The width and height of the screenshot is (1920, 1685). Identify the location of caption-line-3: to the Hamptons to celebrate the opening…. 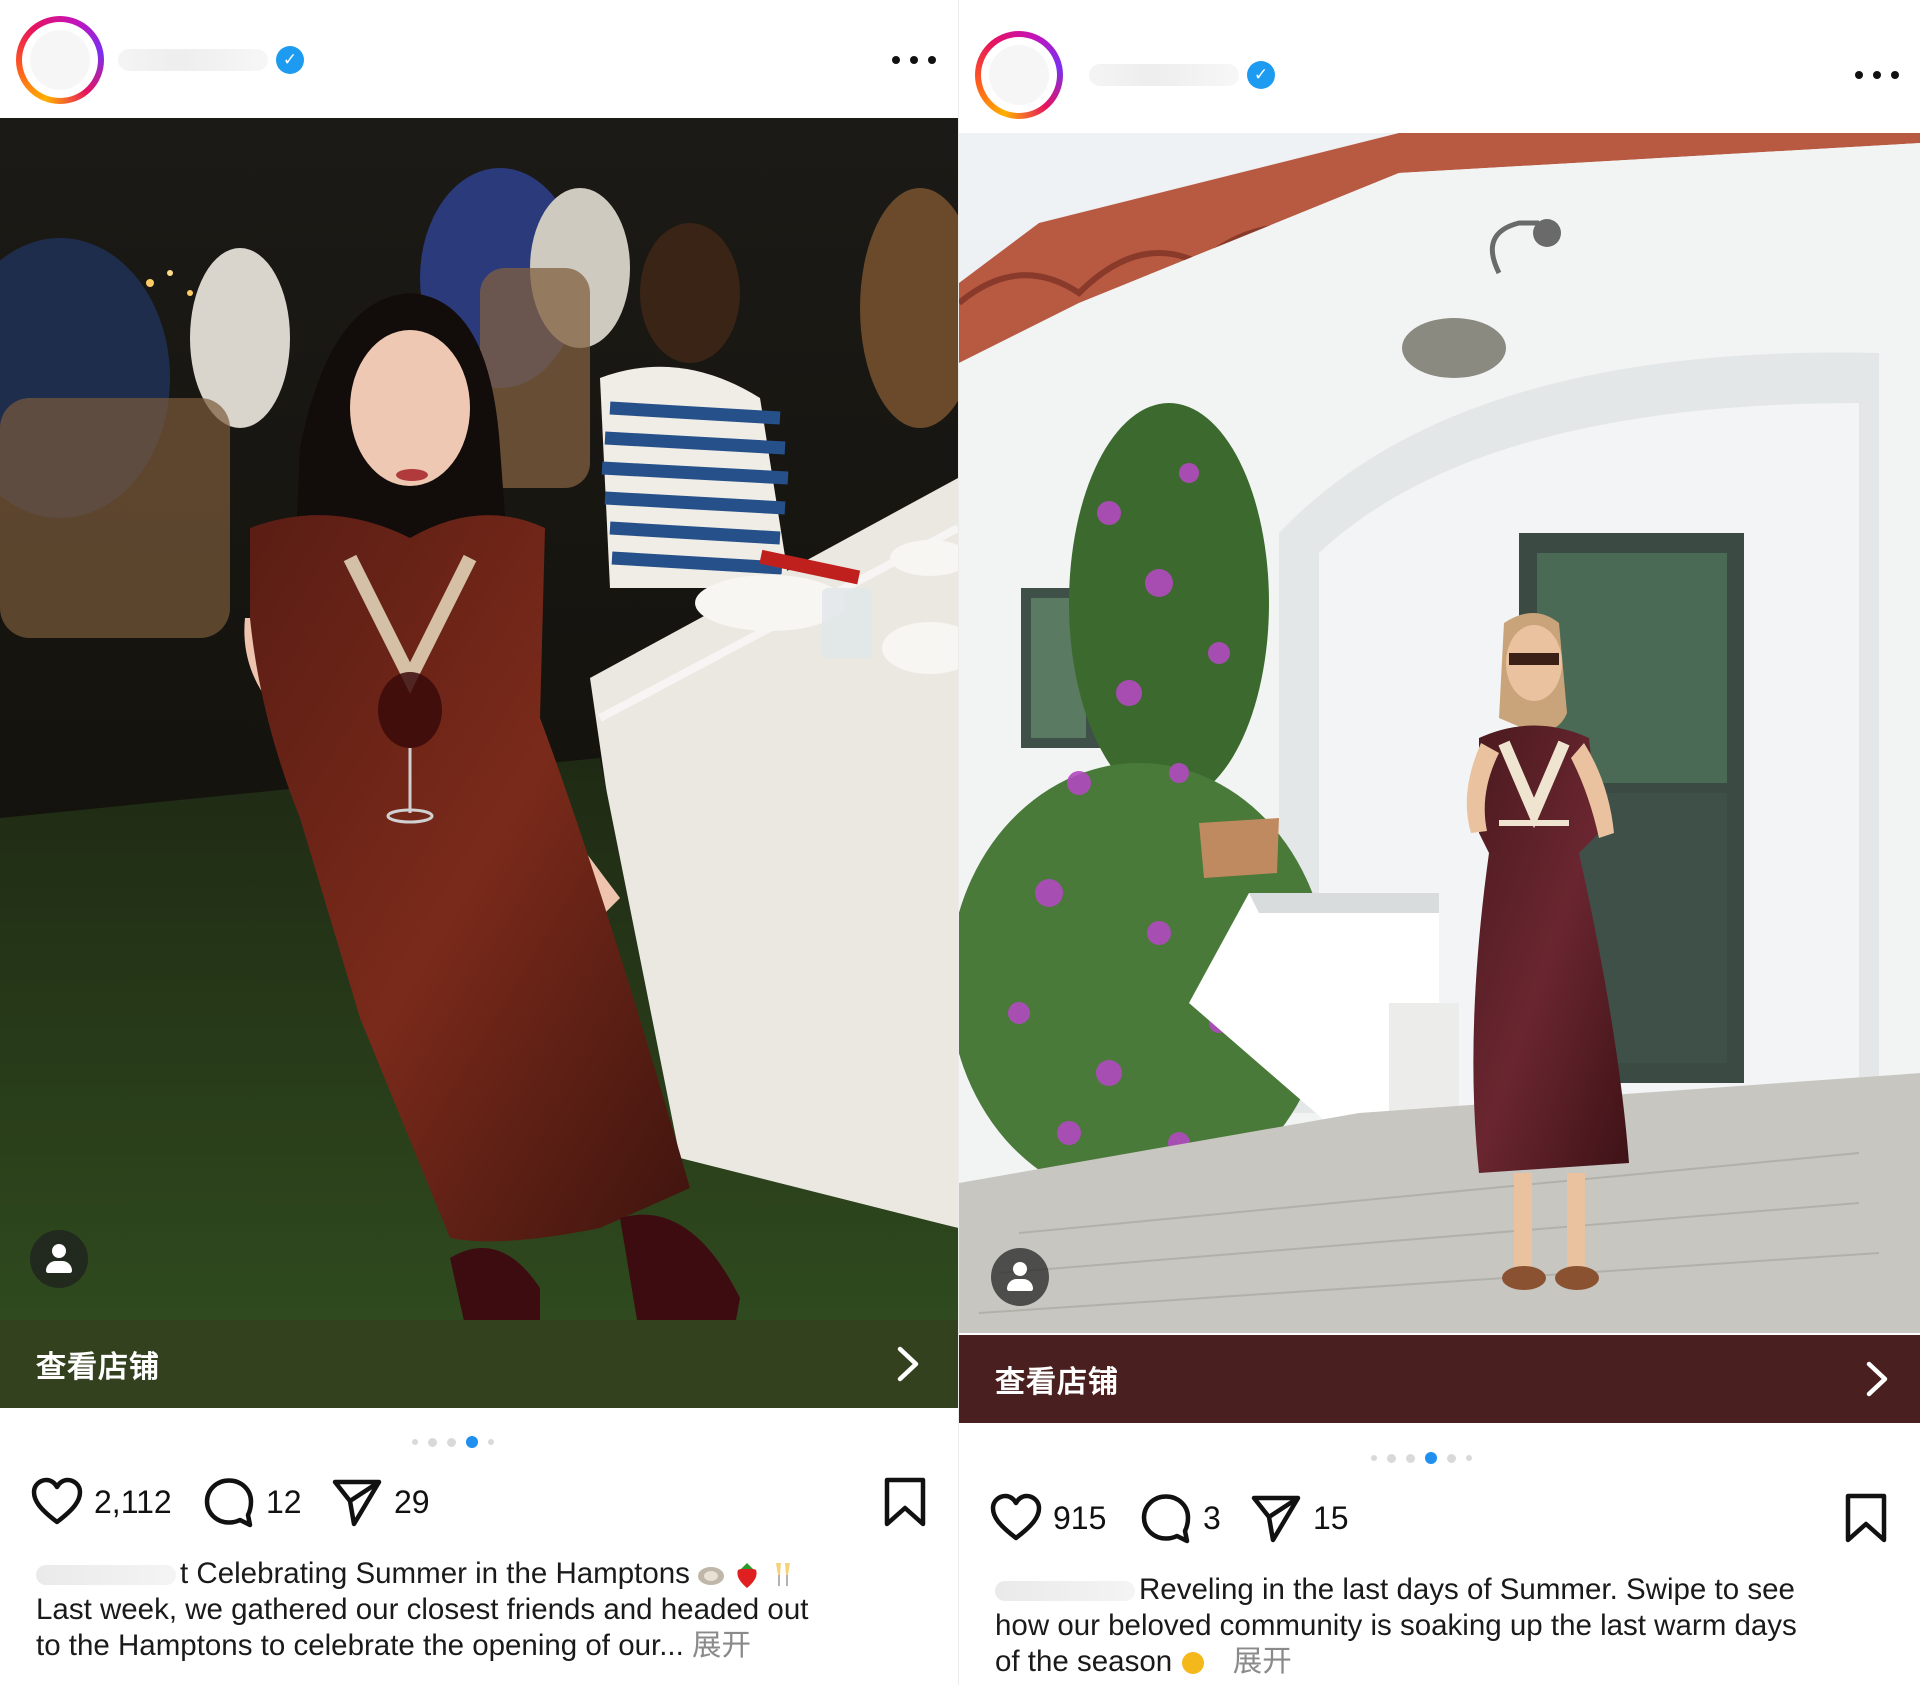
(477, 1646).